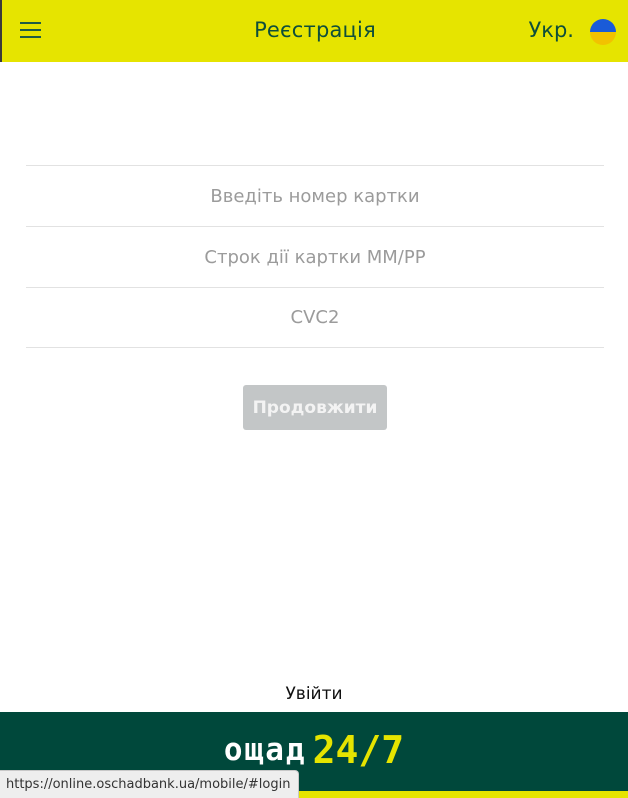 This screenshot has width=628, height=798. What do you see at coordinates (358, 750) in the screenshot?
I see `logo-number: 24/7` at bounding box center [358, 750].